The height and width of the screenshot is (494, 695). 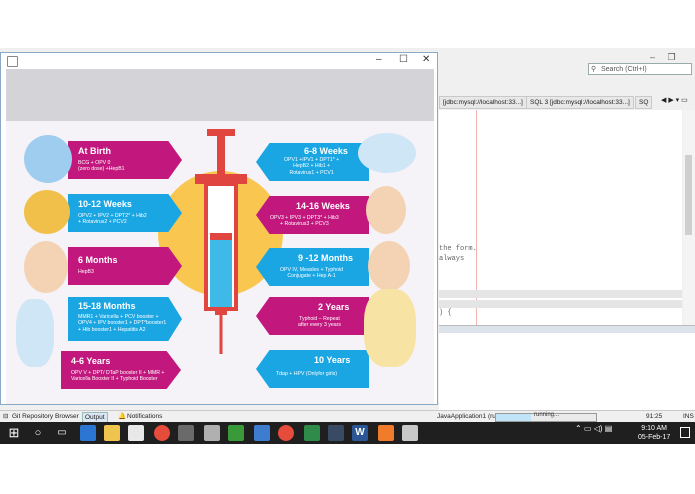 What do you see at coordinates (624, 69) in the screenshot?
I see `search-placeholder: Search (Ctrl+I)` at bounding box center [624, 69].